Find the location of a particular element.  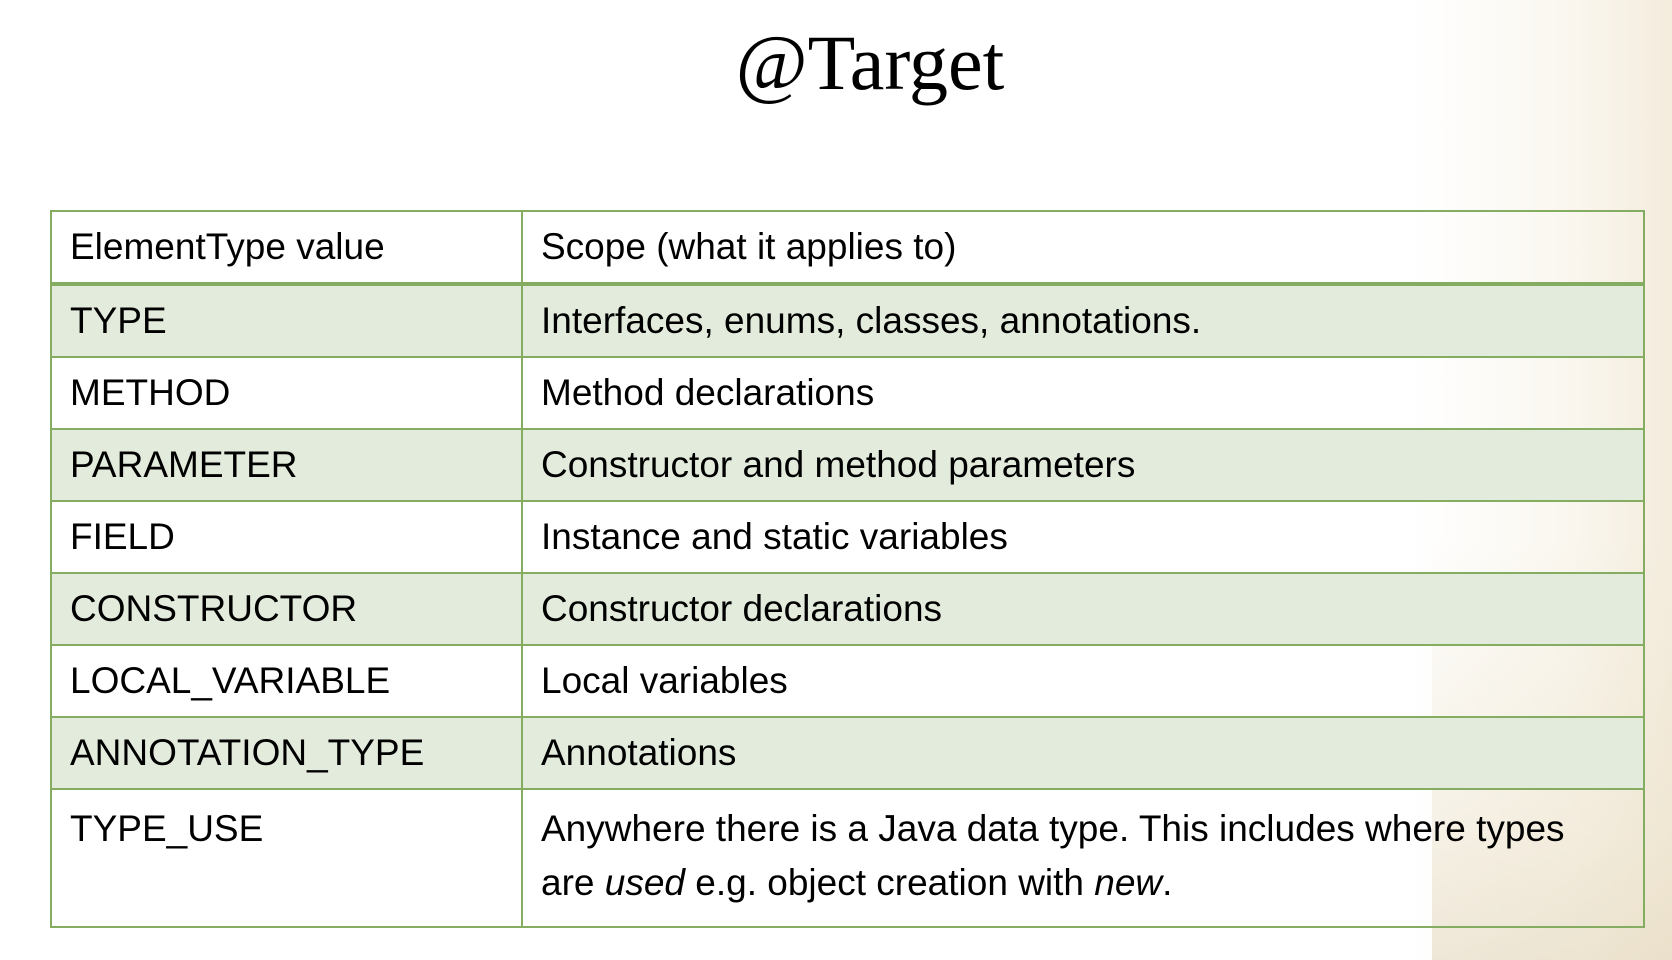

scope-emphasis-new: new is located at coordinates (1128, 882).